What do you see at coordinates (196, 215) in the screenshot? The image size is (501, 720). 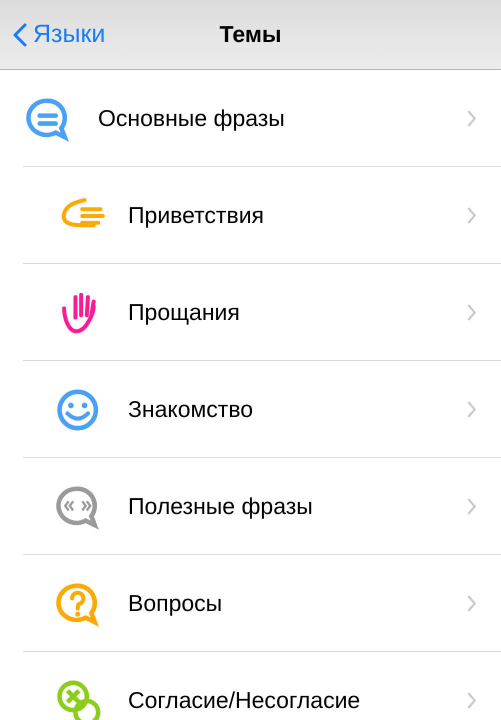 I see `topic-label: Приветствия` at bounding box center [196, 215].